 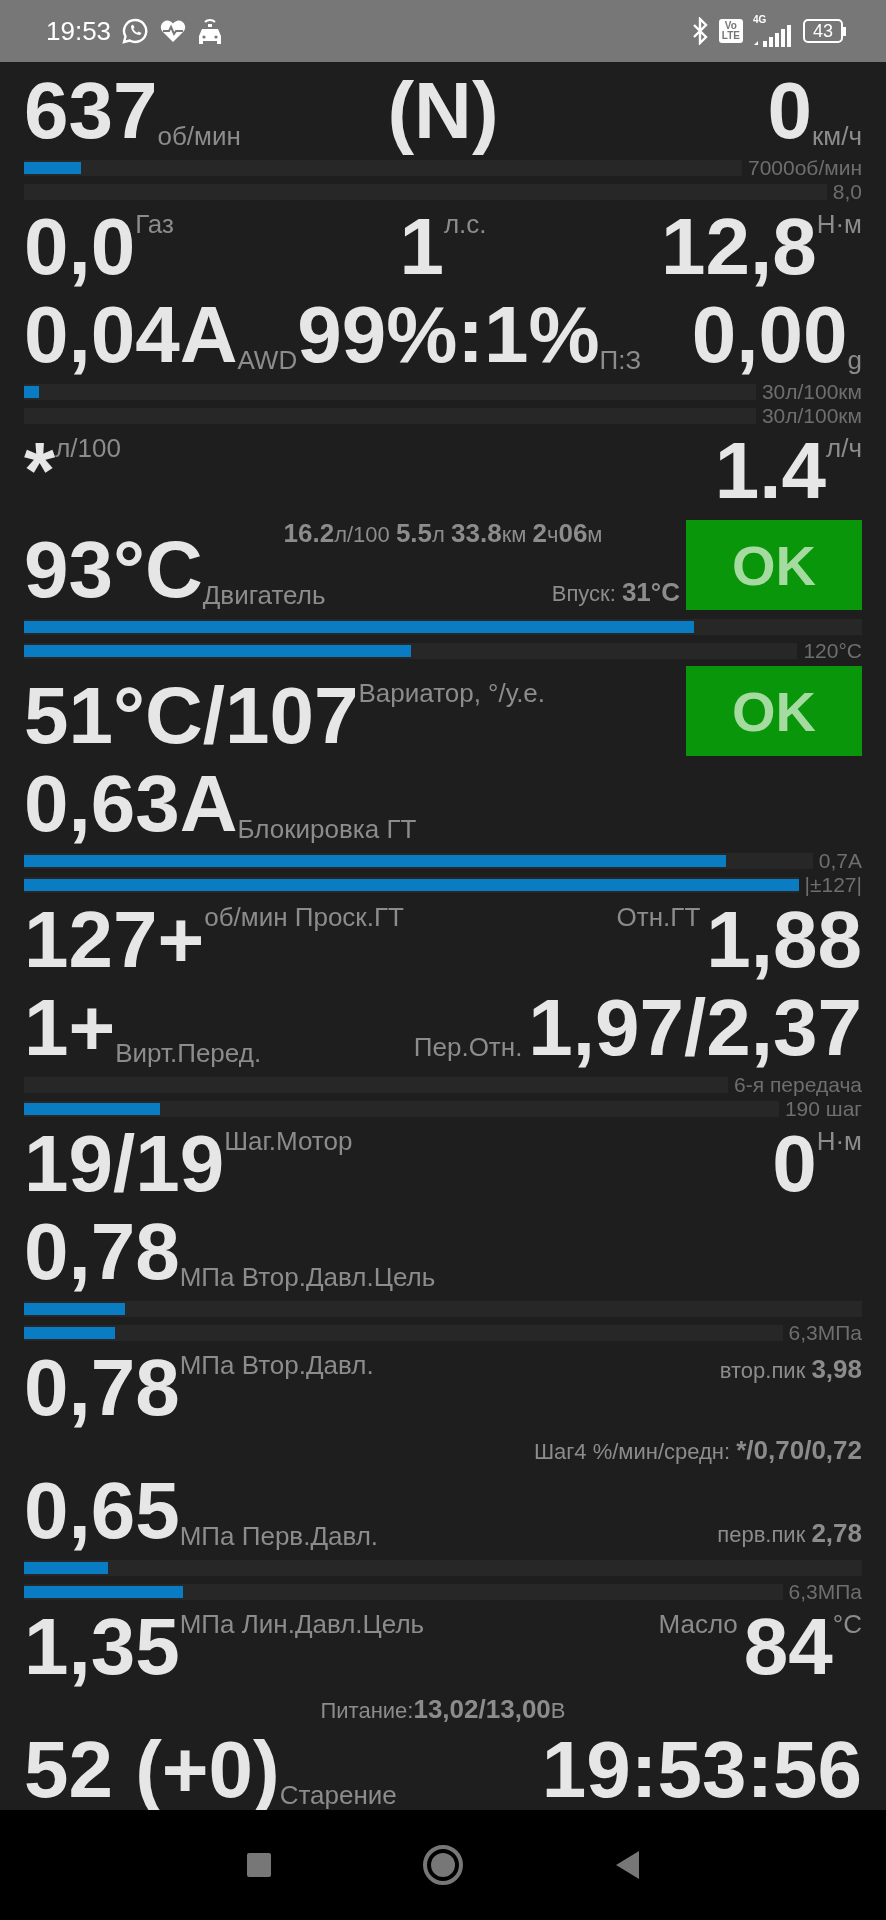 What do you see at coordinates (114, 940) in the screenshot?
I see `reading-value: 127+` at bounding box center [114, 940].